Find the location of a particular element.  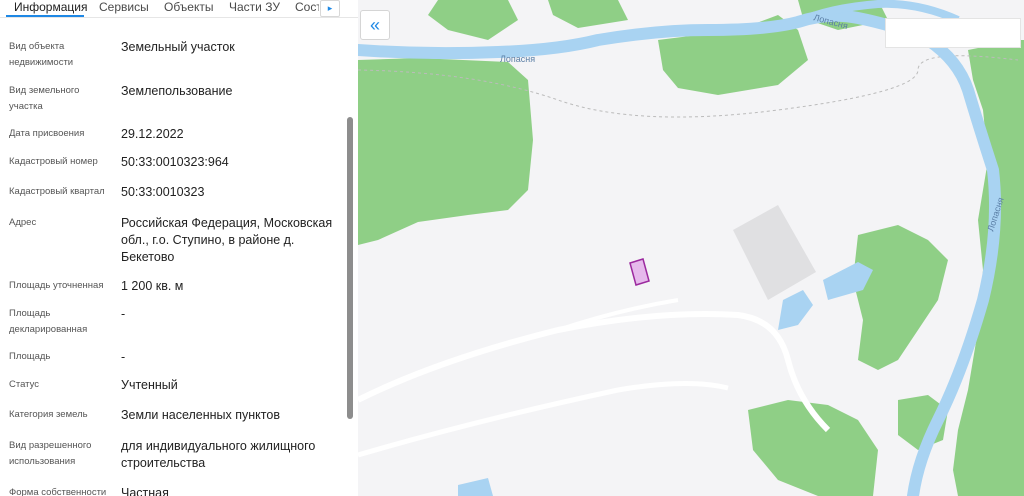

property-label: Площадь декларированная is located at coordinates (48, 321).